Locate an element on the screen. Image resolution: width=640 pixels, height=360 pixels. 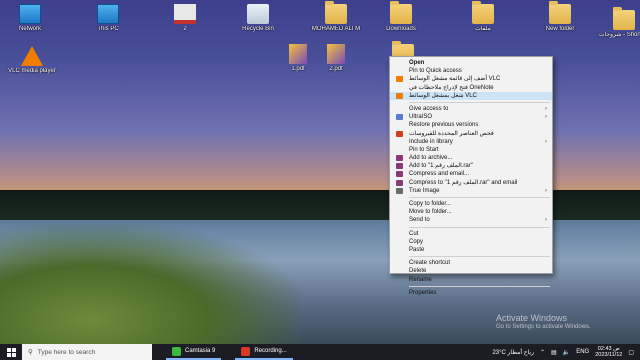
menu-item-label: UltraISO is located at coordinates (421, 117).